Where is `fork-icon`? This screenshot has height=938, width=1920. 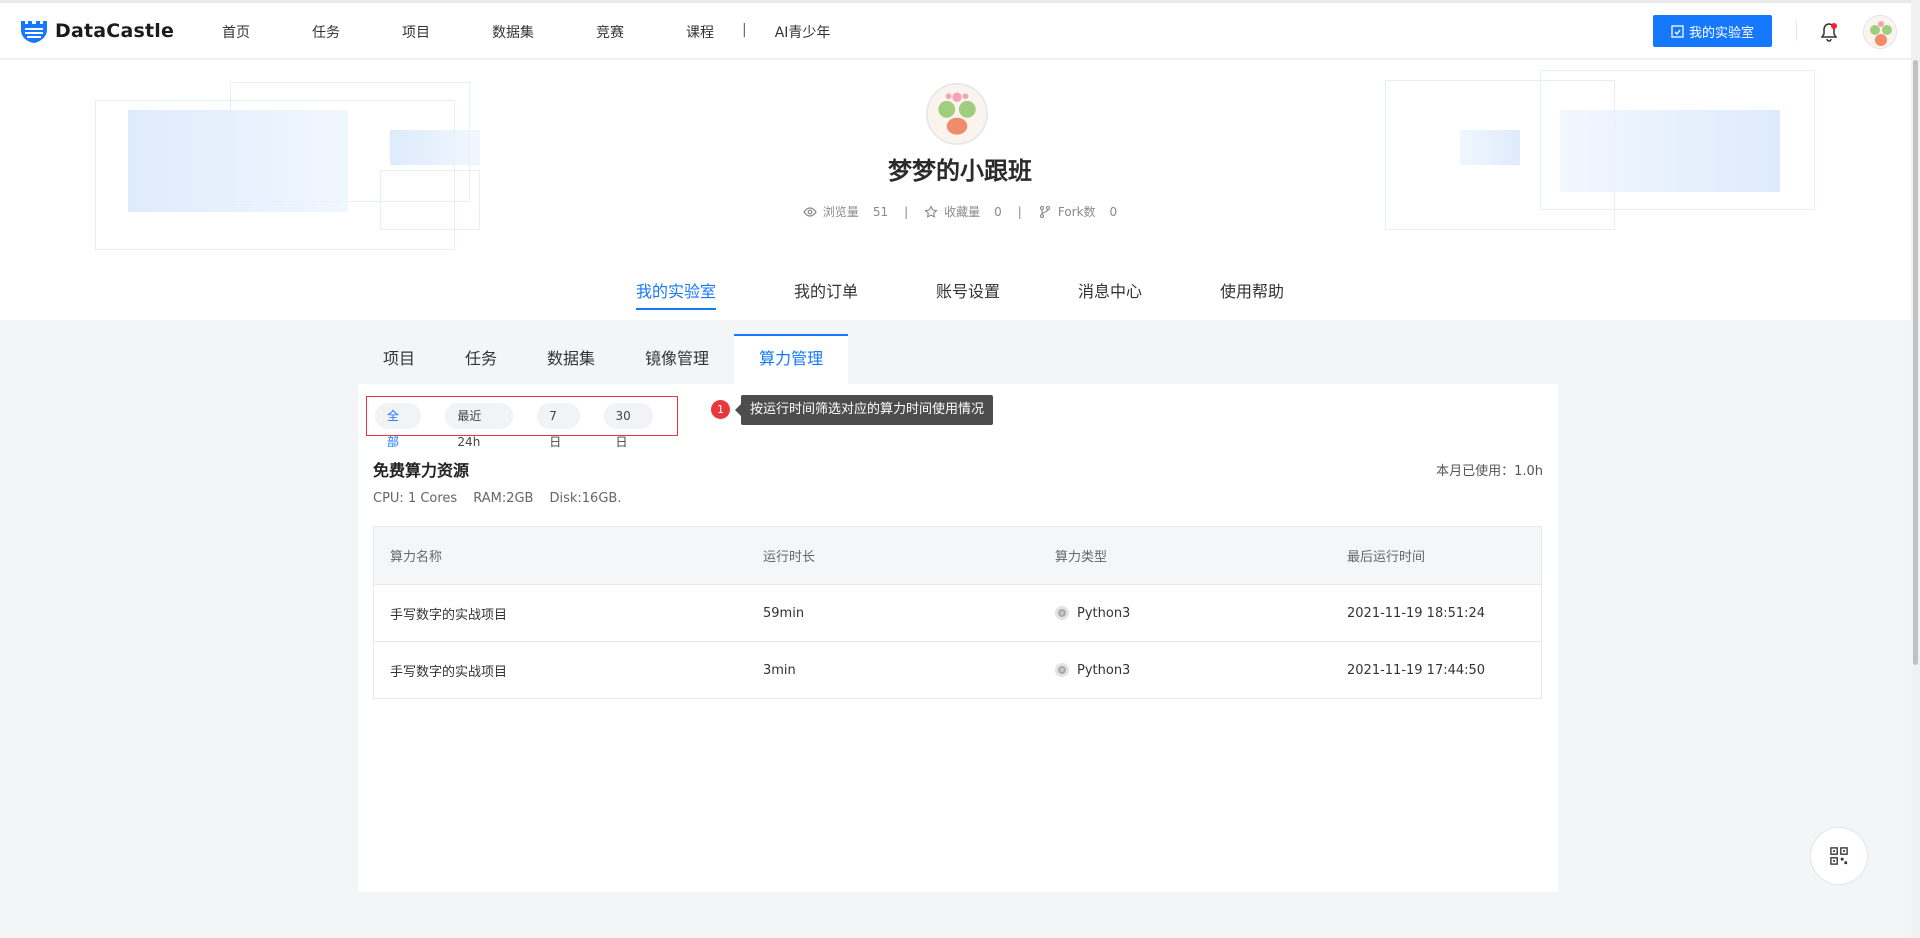 fork-icon is located at coordinates (1044, 211).